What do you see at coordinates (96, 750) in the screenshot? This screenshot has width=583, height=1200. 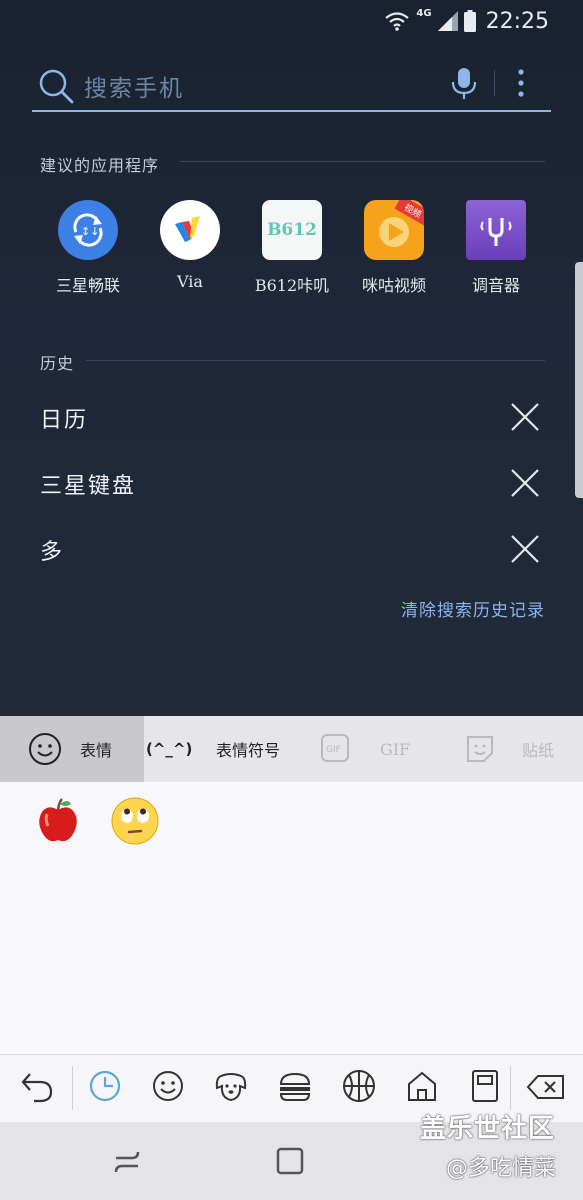 I see `tab-emoji-label: 表情` at bounding box center [96, 750].